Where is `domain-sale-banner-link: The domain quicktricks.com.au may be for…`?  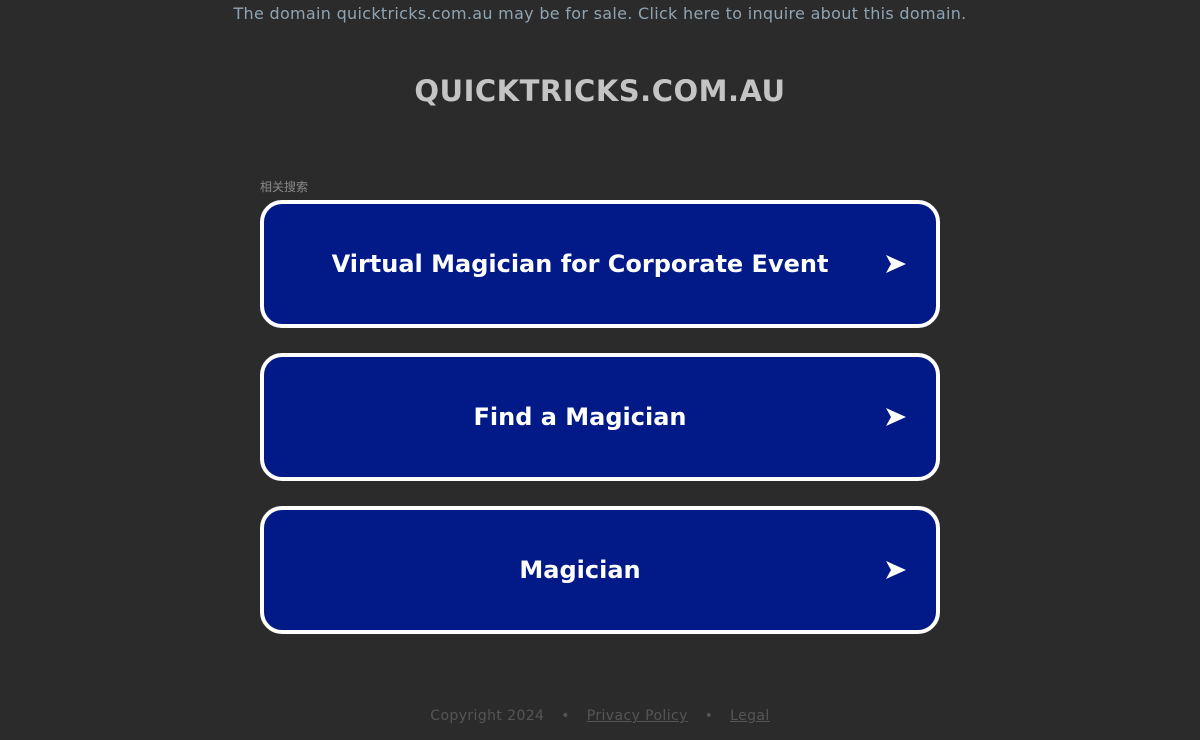
domain-sale-banner-link: The domain quicktricks.com.au may be for… is located at coordinates (600, 13).